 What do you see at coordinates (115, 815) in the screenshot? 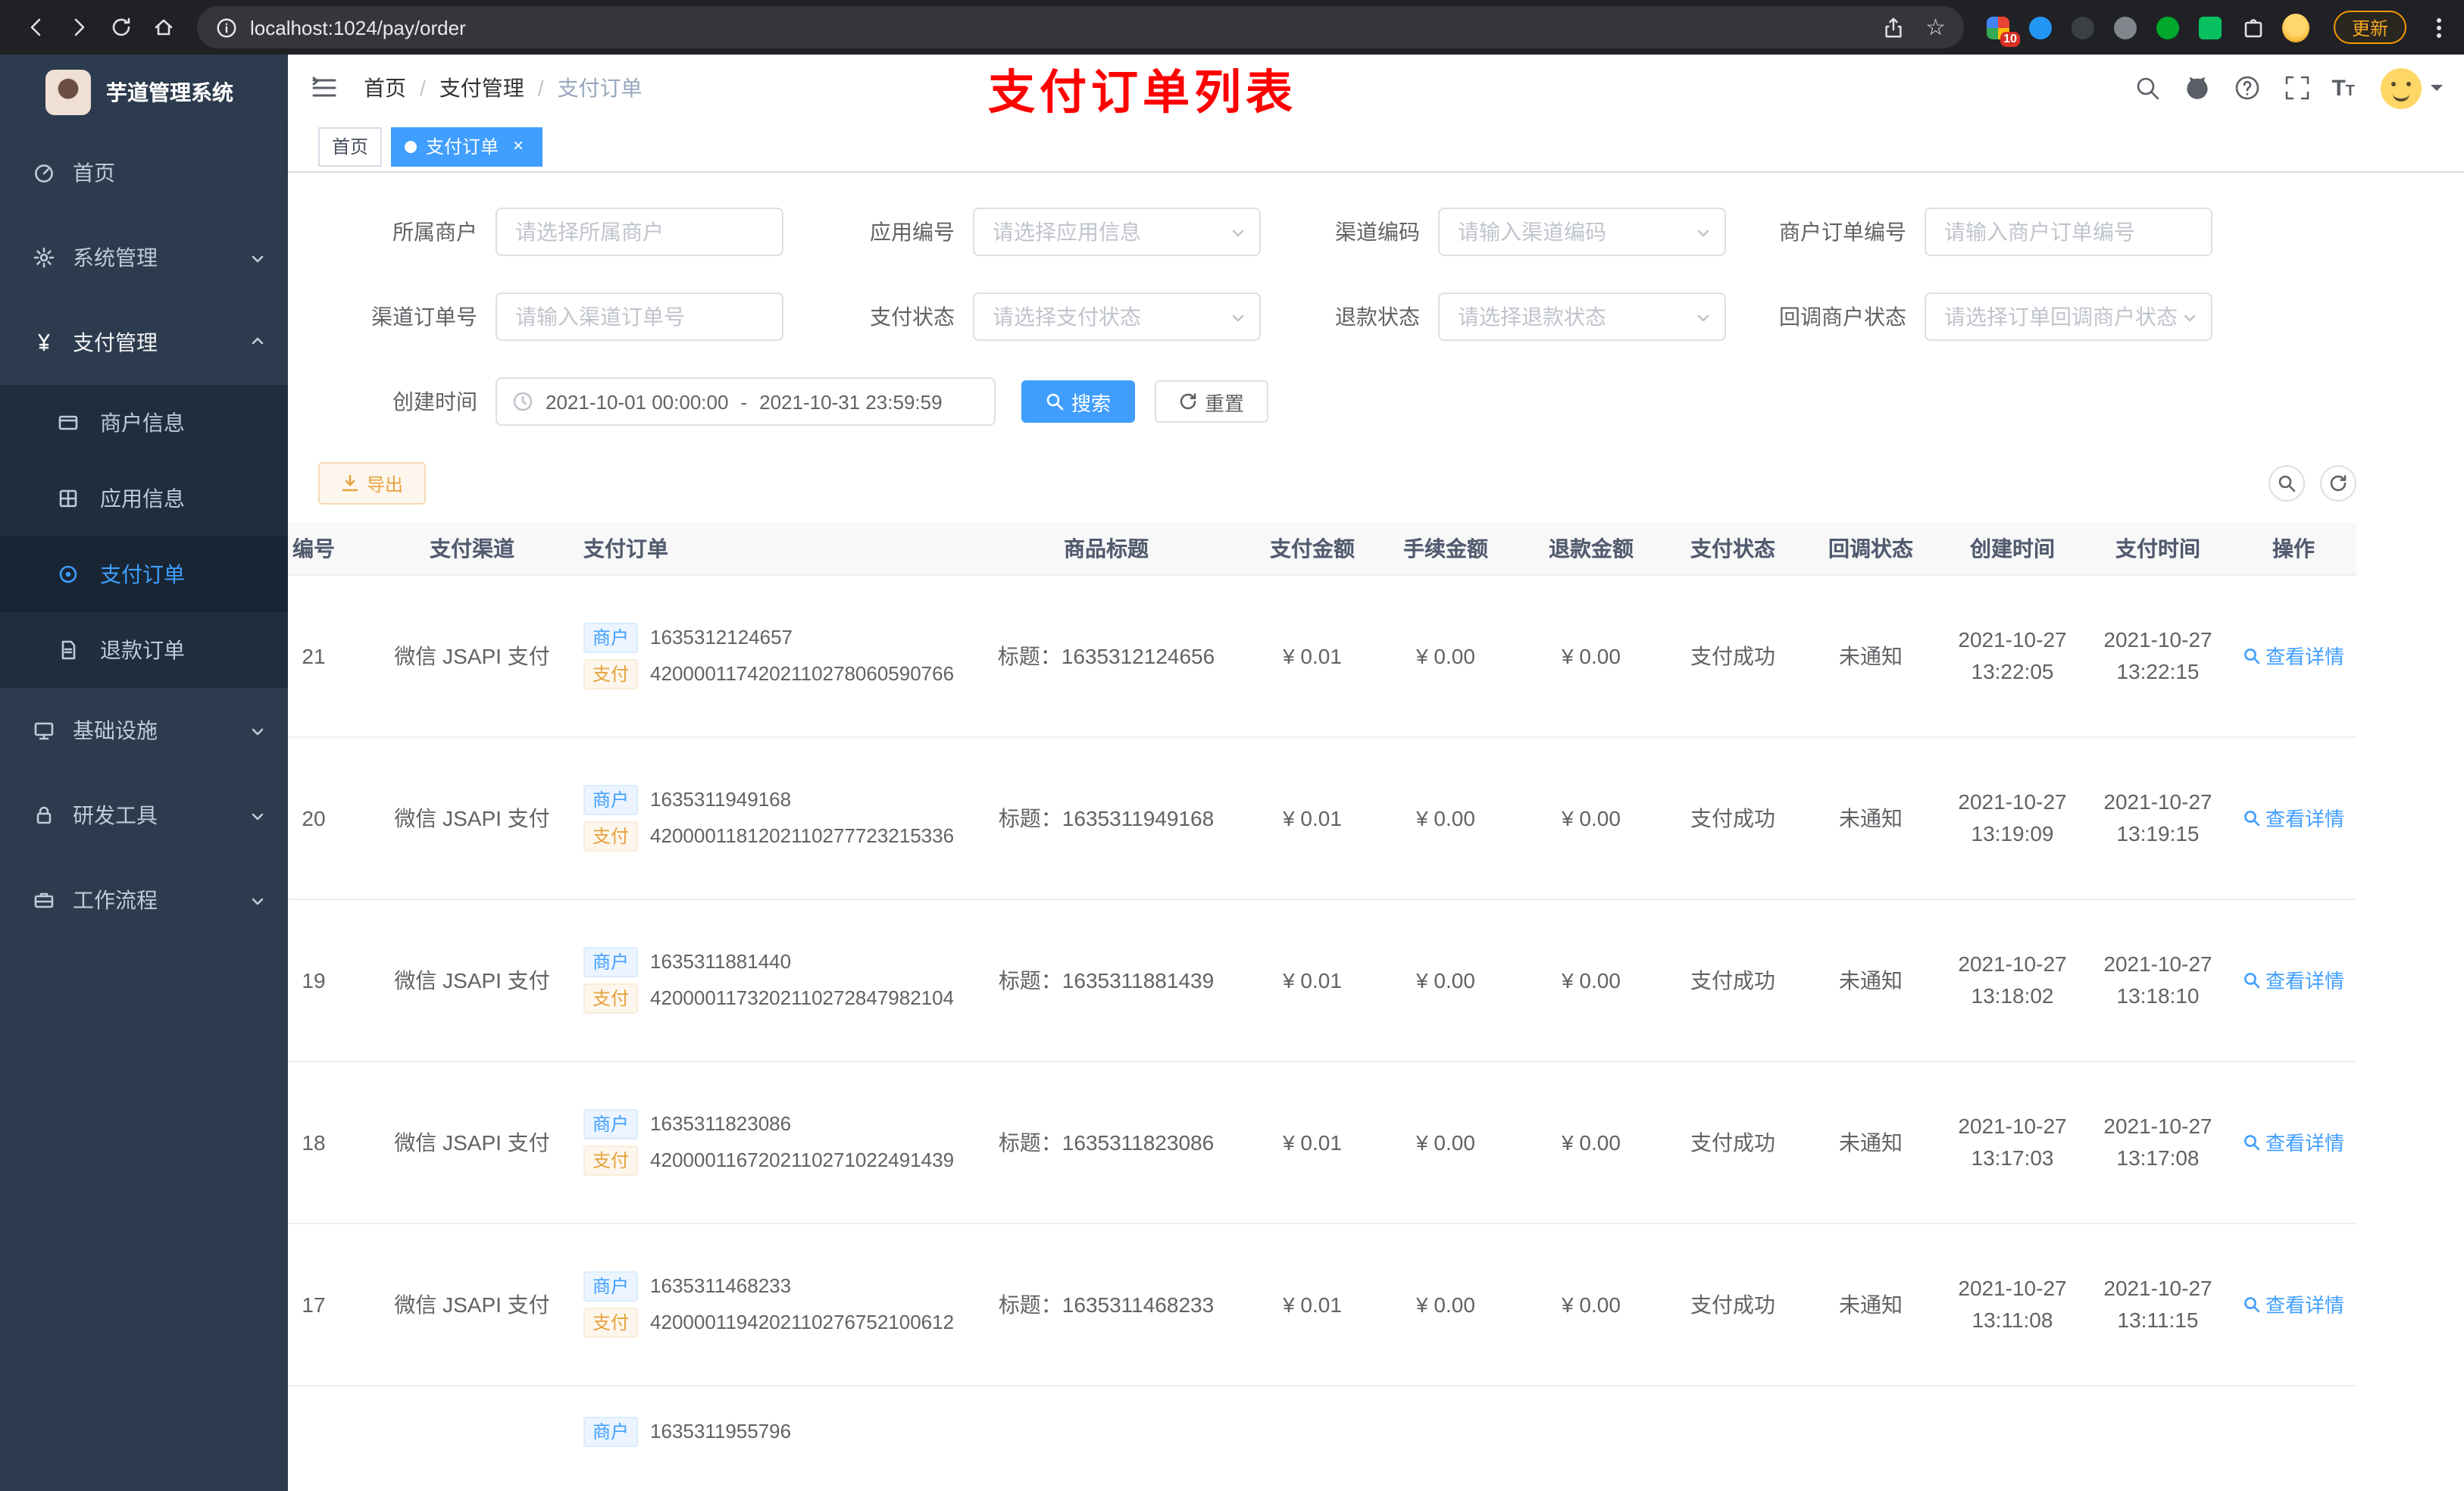
I see `sidebar-item-label: 研发工具` at bounding box center [115, 815].